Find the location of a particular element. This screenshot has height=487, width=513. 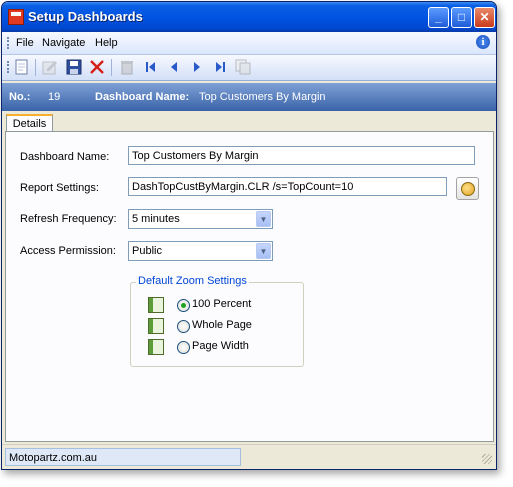

refresh-frequency-value: 5 minutes is located at coordinates (156, 219).